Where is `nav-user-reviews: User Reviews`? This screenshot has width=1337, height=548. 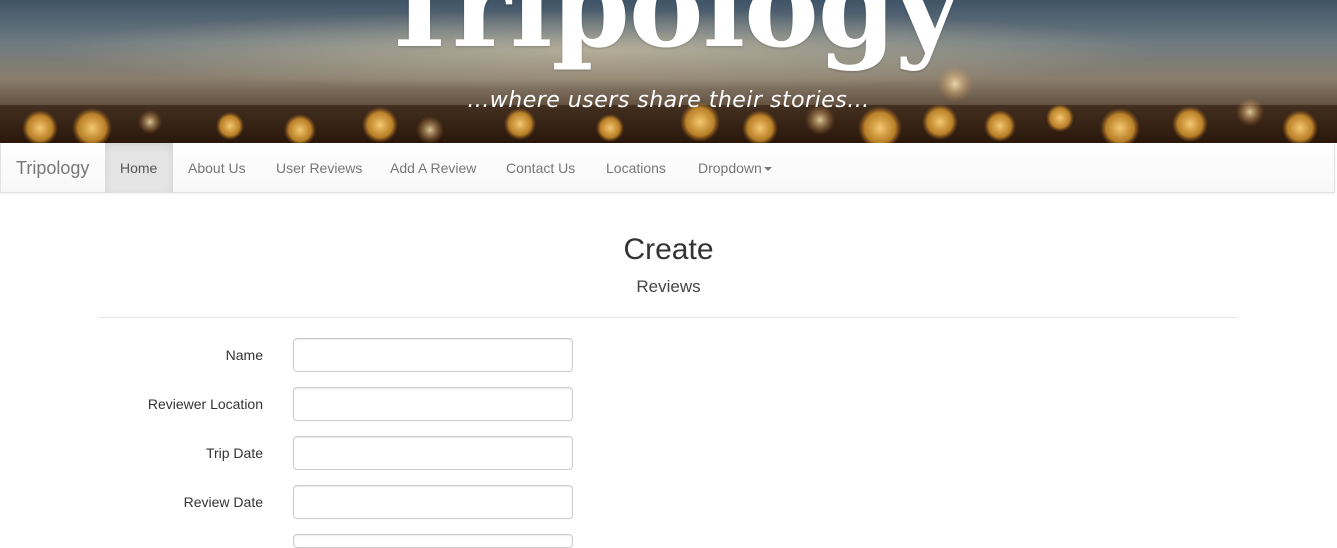
nav-user-reviews: User Reviews is located at coordinates (319, 168).